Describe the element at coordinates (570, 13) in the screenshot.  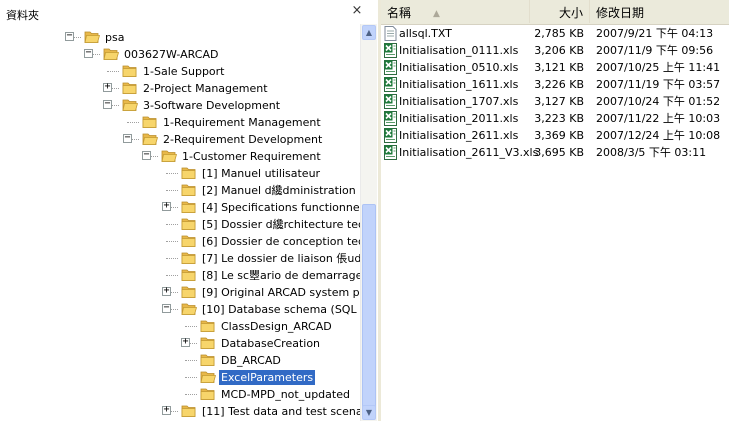
I see `column-size-label: 大小` at that location.